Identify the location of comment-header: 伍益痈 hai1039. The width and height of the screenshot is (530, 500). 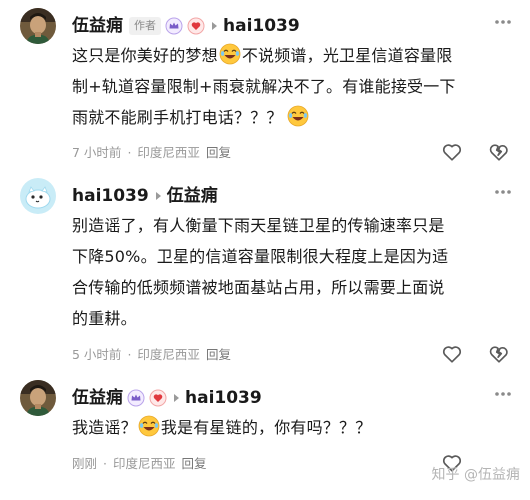
(279, 398).